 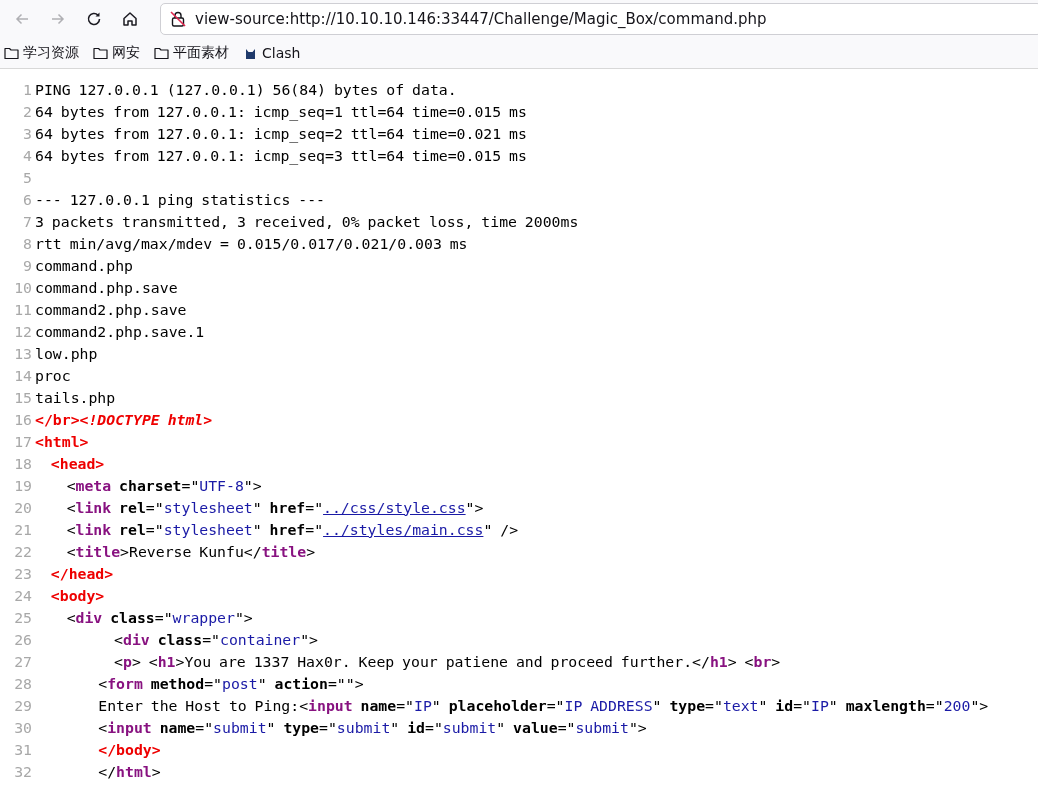 I want to click on url-text: view-source:http://10.10.10.146:33447/Challenge/Magic_Box/command.php, so click(x=481, y=19).